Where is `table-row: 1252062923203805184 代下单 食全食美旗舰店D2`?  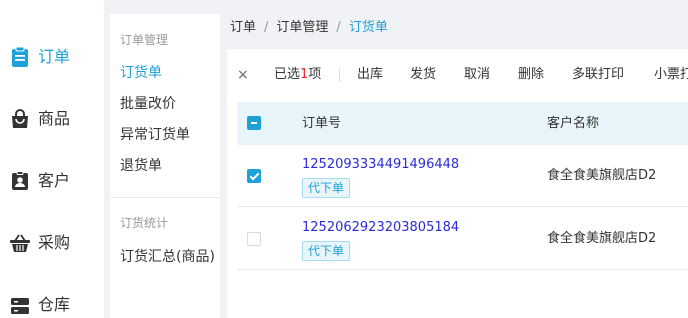
table-row: 1252062923203805184 代下单 食全食美旗舰店D2 is located at coordinates (462, 239).